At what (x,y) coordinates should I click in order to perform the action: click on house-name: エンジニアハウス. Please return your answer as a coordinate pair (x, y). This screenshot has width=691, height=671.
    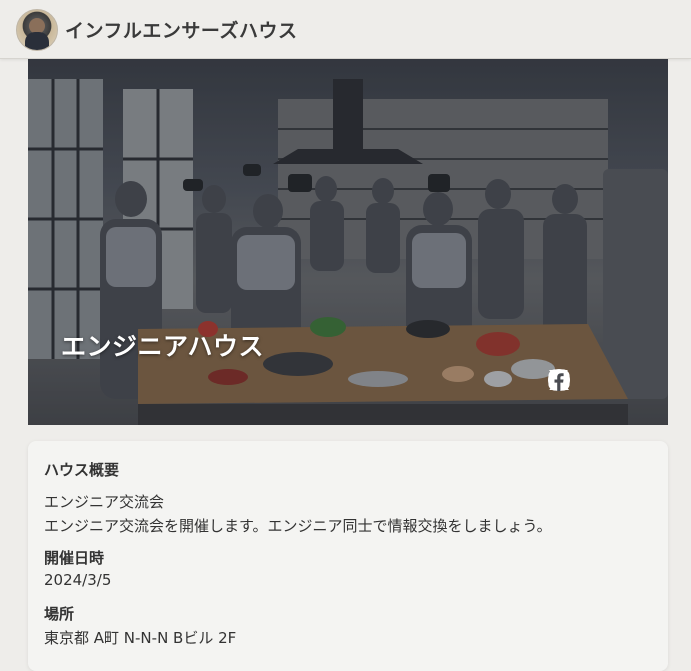
    Looking at the image, I should click on (163, 346).